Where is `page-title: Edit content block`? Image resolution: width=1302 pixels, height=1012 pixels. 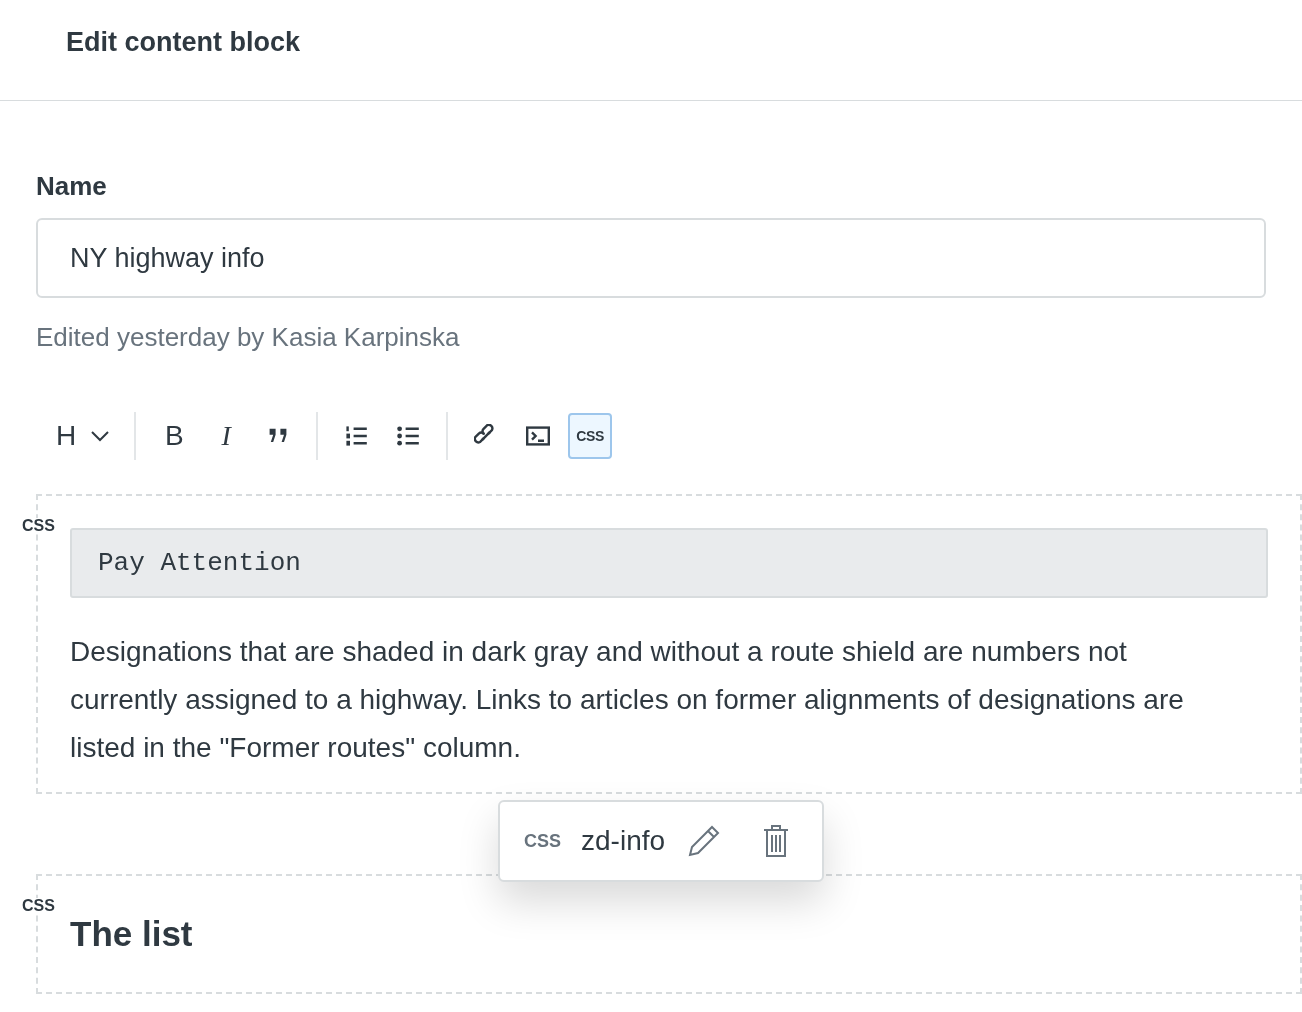 page-title: Edit content block is located at coordinates (183, 42).